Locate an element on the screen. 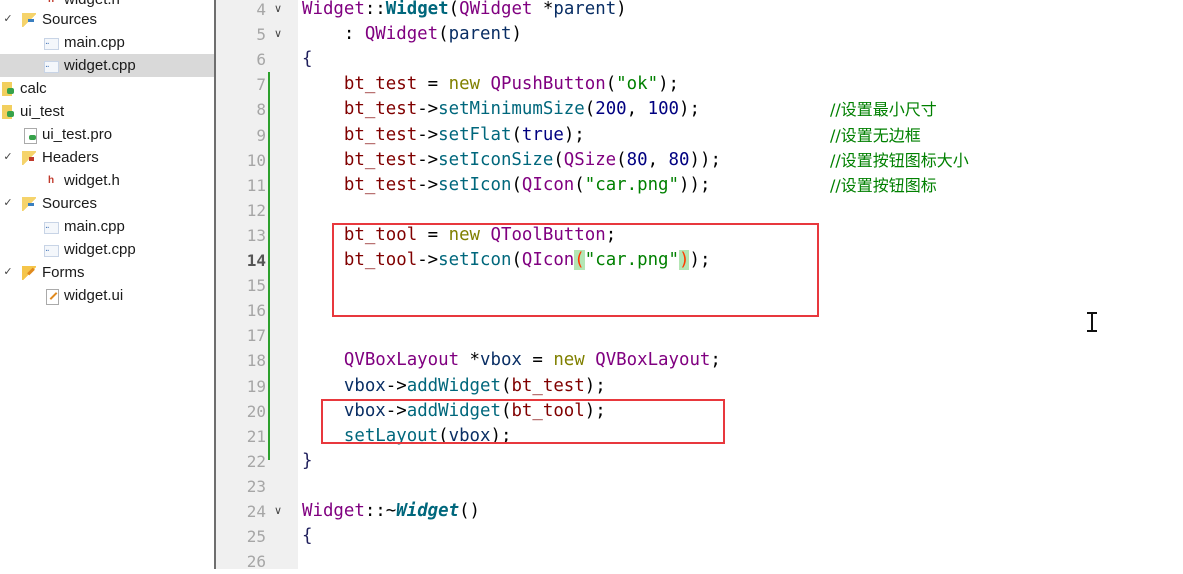 The width and height of the screenshot is (1183, 574). tree-item-sources-2: ✓ Sources is located at coordinates (107, 203).